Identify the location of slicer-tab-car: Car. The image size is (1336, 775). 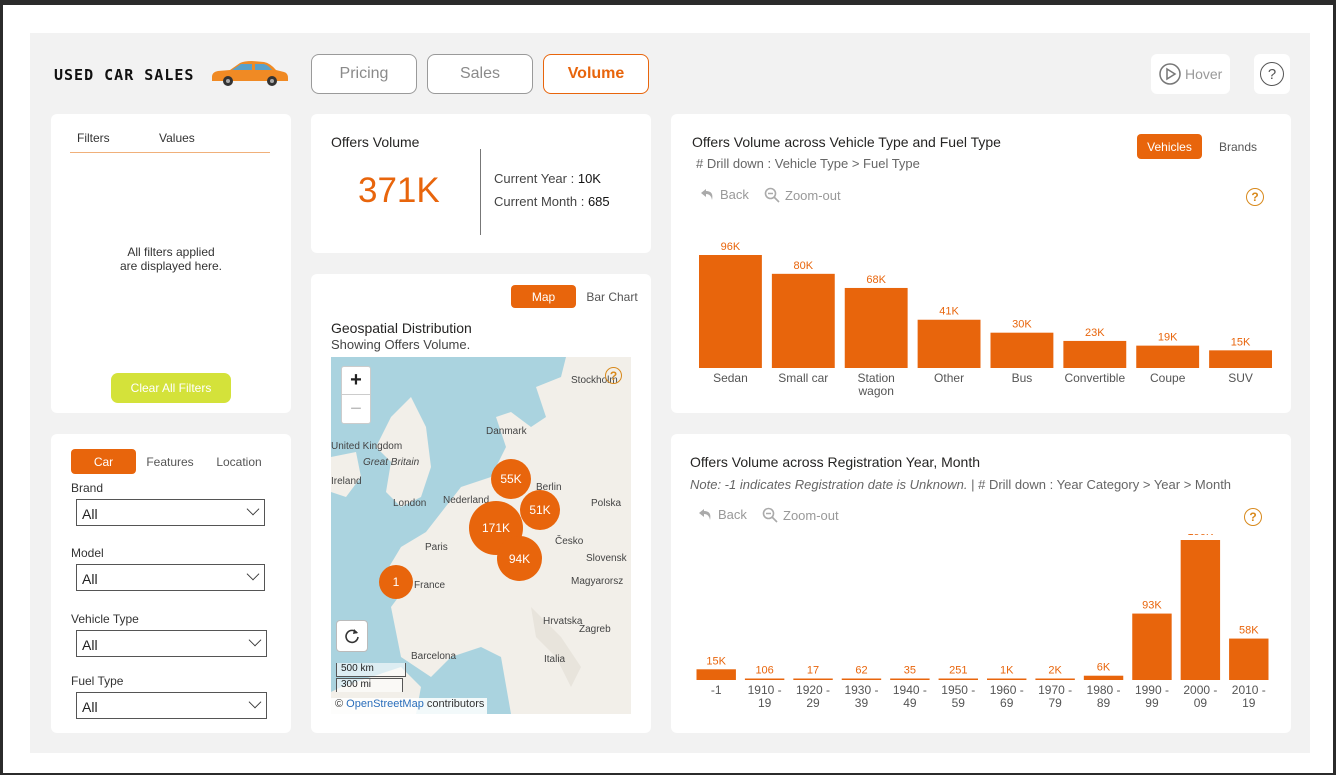
(103, 461).